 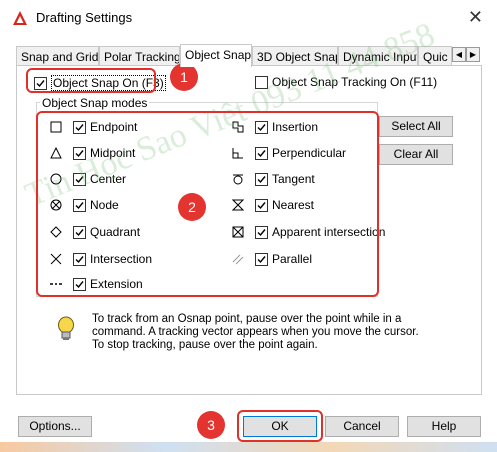 I want to click on tangent-label: Tangent, so click(x=293, y=179).